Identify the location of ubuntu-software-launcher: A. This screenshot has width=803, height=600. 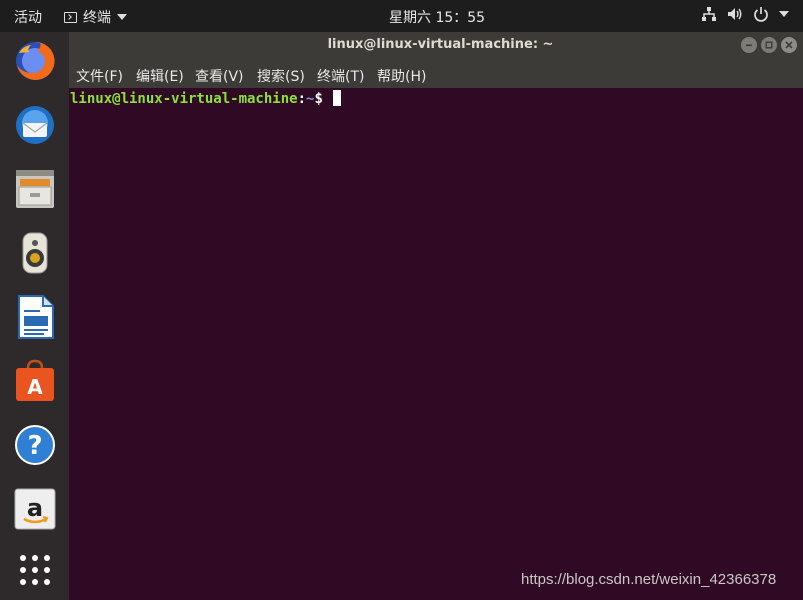
(35, 381).